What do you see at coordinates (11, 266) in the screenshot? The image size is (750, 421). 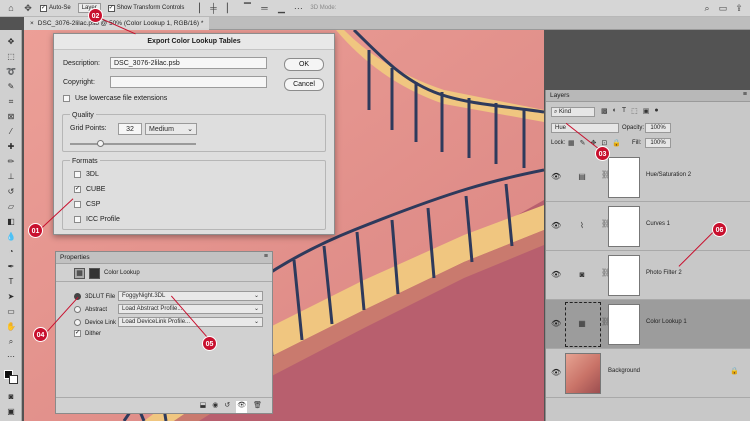 I see `pen-tool-icon: ✒` at bounding box center [11, 266].